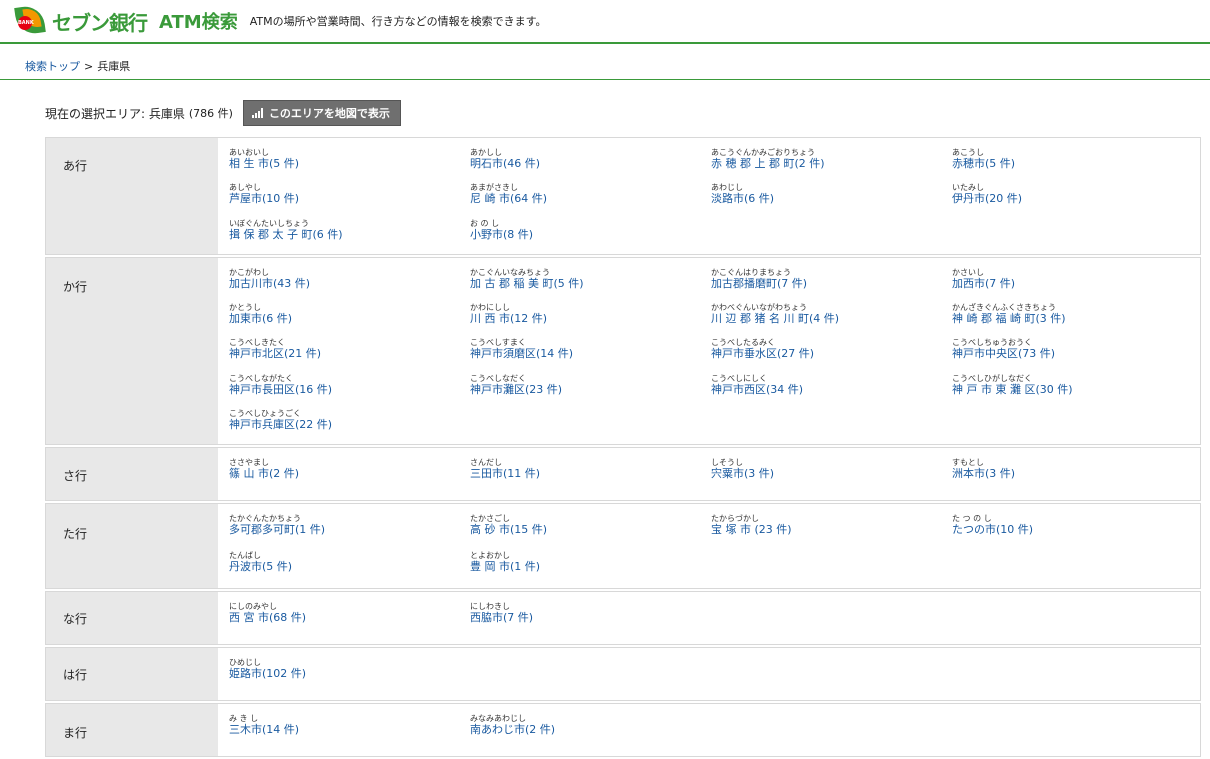 The width and height of the screenshot is (1210, 759). I want to click on municipality-link: かこぐんいなみちょう加 古 郡 稲 美 町(5 件), so click(590, 282).